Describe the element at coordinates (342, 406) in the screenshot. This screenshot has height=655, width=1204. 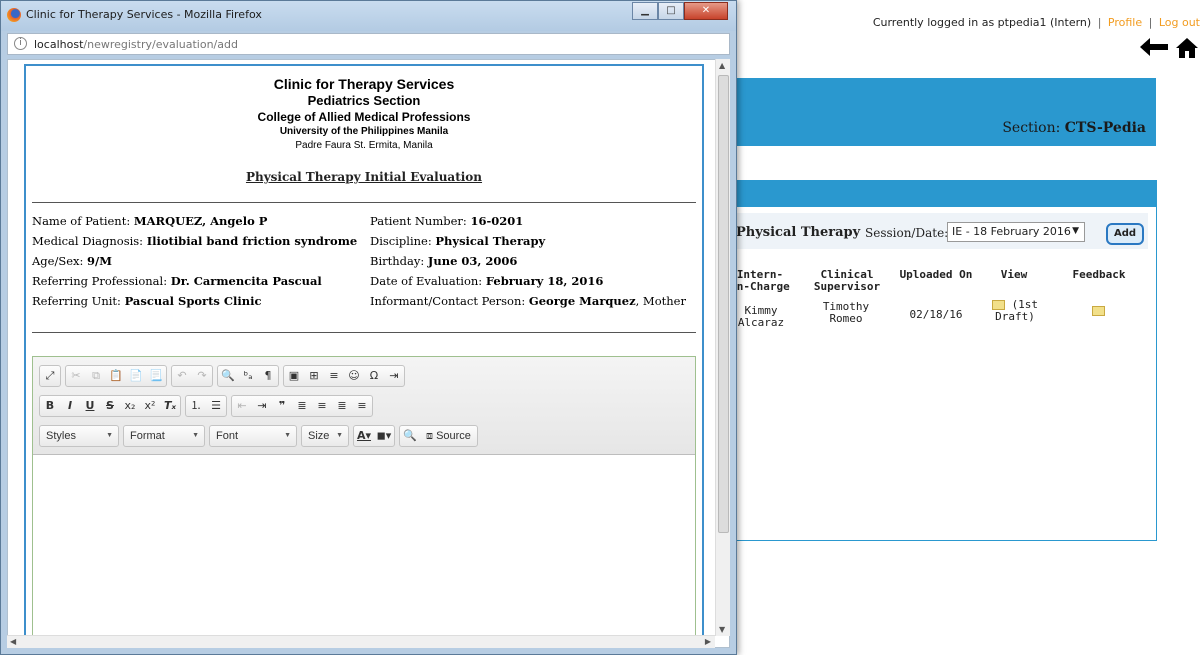
I see `align-right-icon: ≣` at that location.